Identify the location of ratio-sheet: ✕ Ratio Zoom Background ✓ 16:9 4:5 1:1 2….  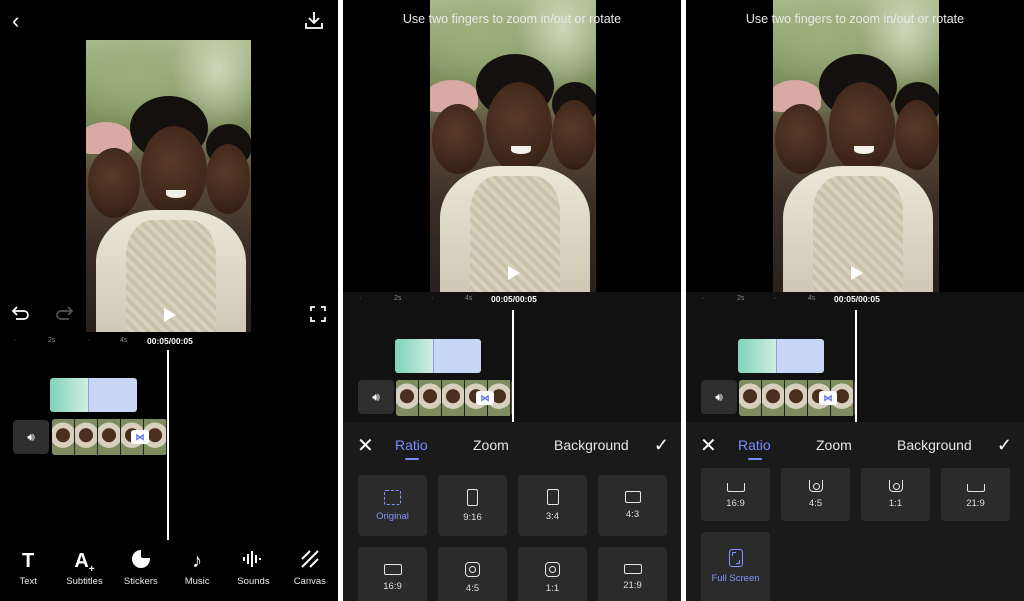
(855, 511).